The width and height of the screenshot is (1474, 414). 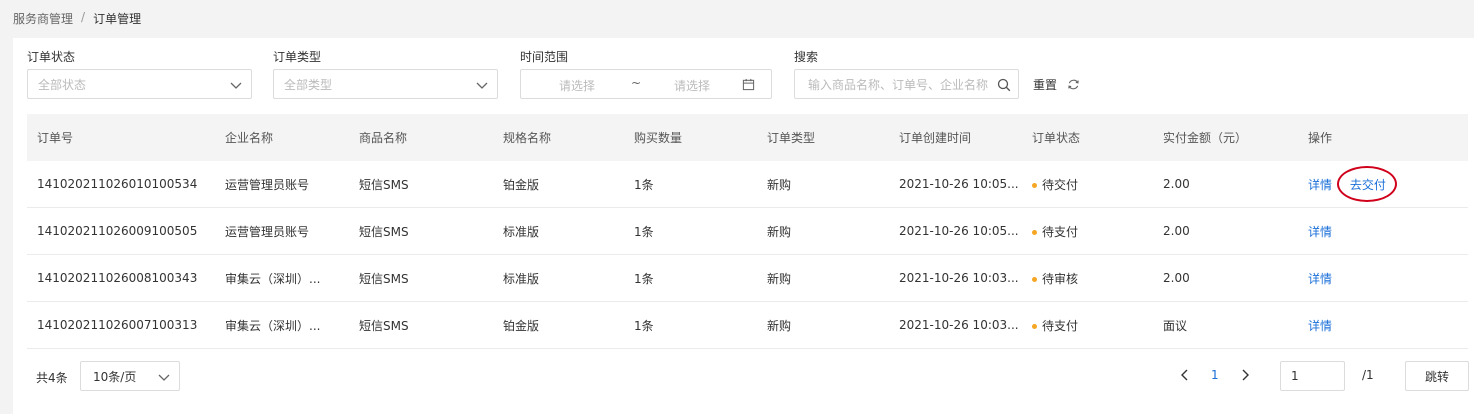 I want to click on filter-time-range: 时间范围 请选择 ~ 请选择, so click(x=646, y=74).